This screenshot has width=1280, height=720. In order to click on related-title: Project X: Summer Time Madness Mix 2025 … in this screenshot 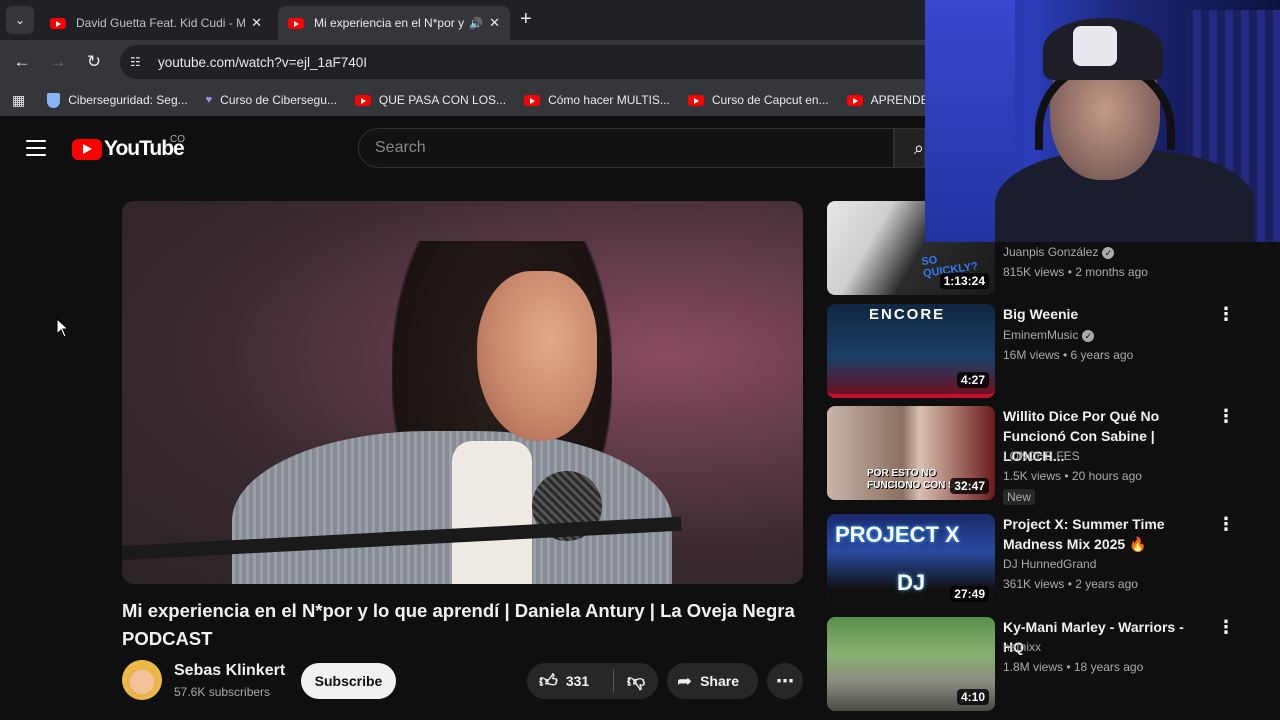, I will do `click(1103, 534)`.